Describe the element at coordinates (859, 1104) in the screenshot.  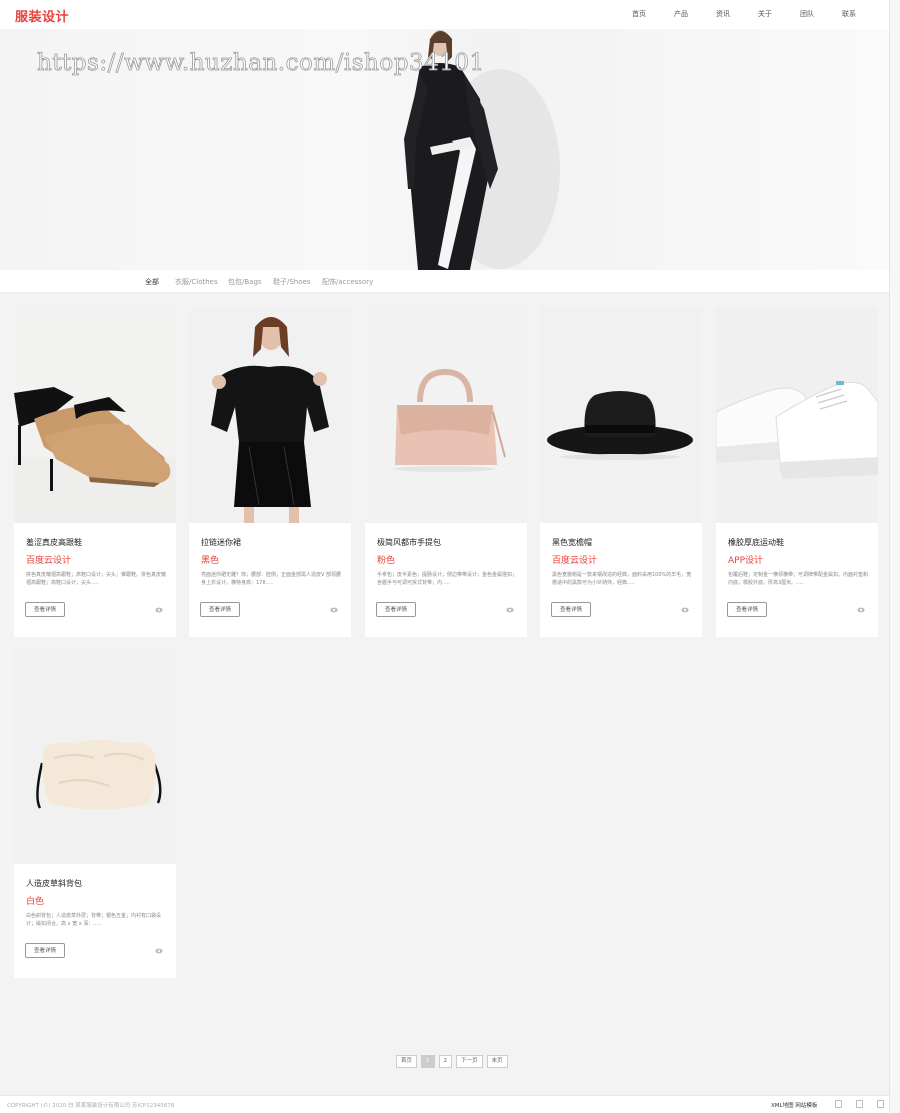
I see `qrcode-icon` at that location.